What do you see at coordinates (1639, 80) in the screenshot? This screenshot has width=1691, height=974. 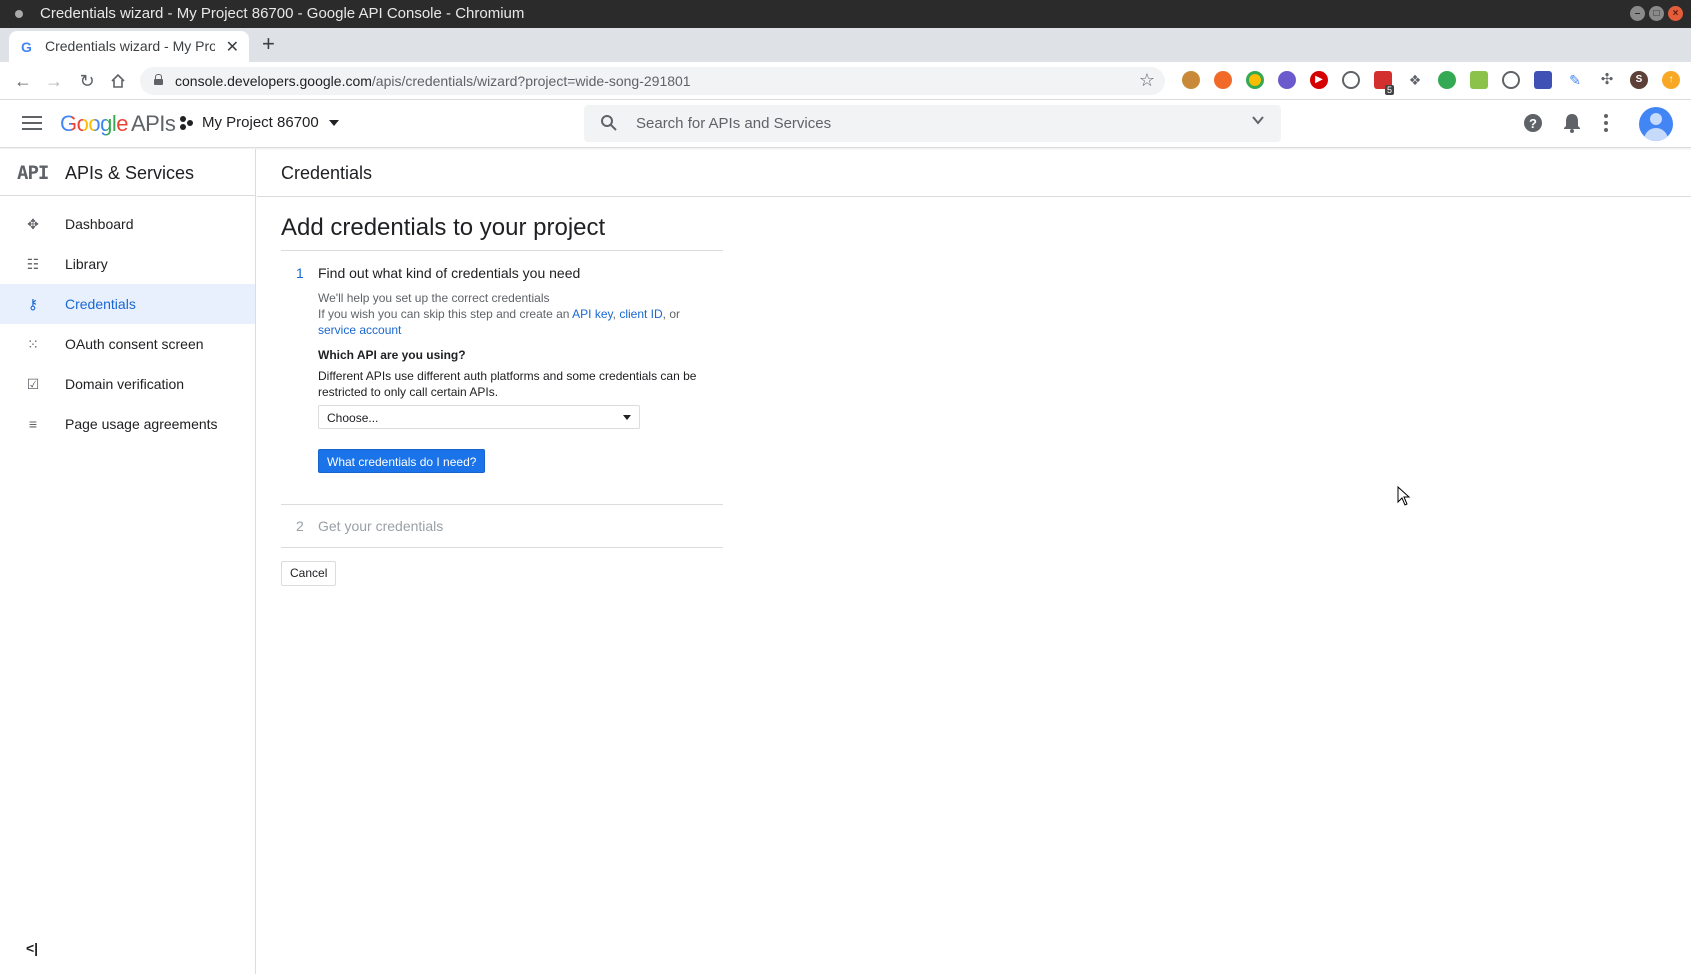 I see `profile-avatar: S` at bounding box center [1639, 80].